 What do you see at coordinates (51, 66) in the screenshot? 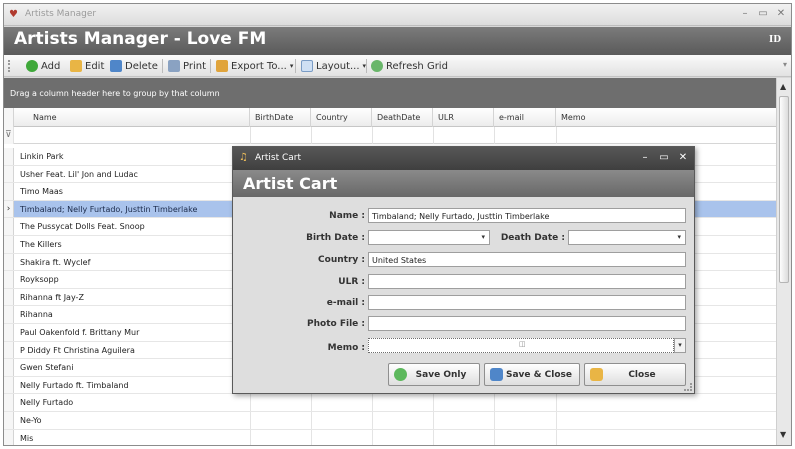
I see `add-label: Add` at bounding box center [51, 66].